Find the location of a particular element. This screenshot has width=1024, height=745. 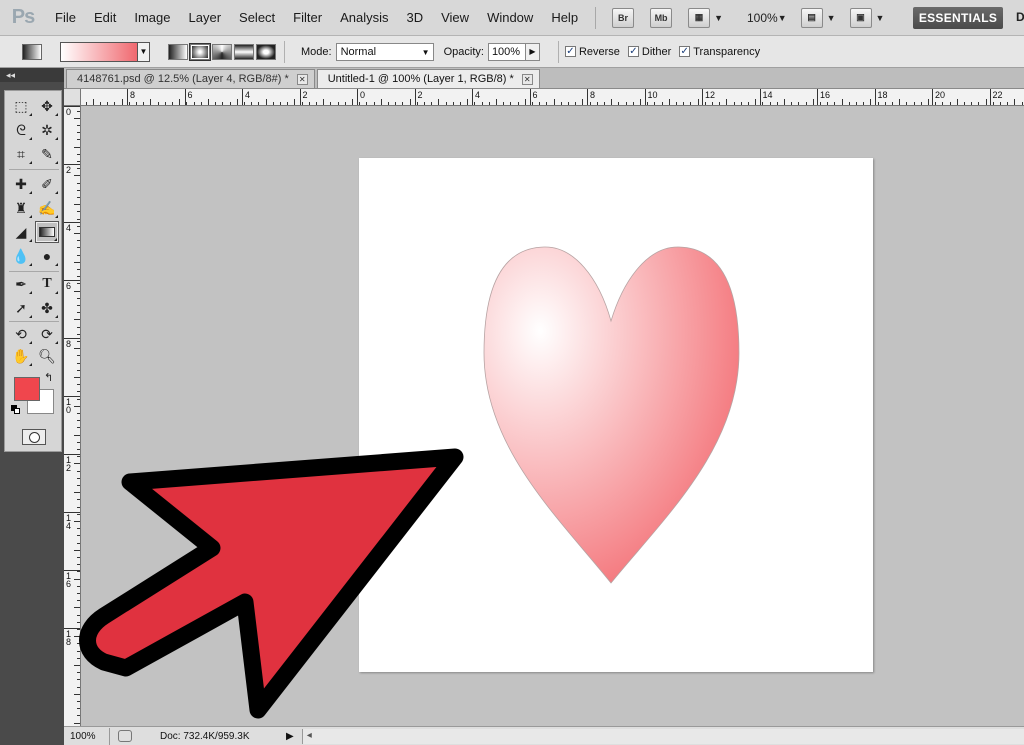

eraser-tool-icon: ◢ is located at coordinates (21, 232).